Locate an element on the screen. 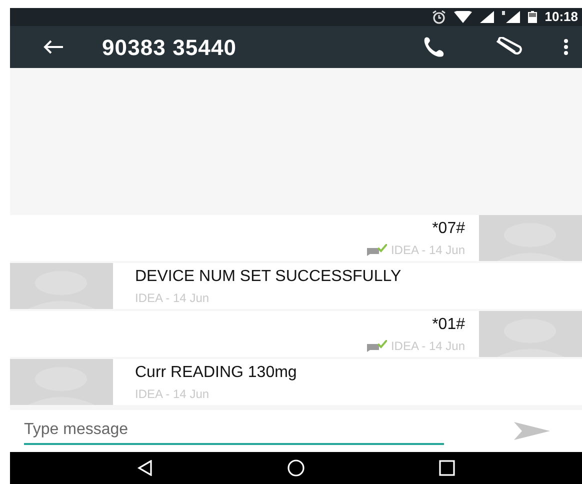  more-icon is located at coordinates (566, 47).